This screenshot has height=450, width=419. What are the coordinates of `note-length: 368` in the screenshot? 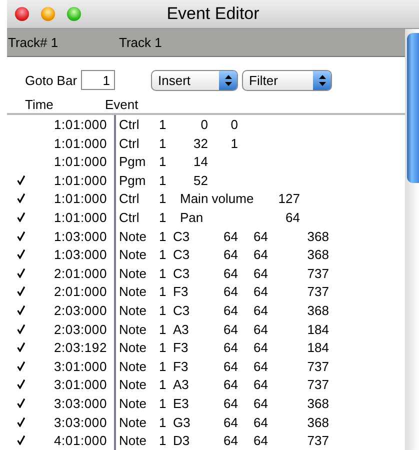 It's located at (317, 404).